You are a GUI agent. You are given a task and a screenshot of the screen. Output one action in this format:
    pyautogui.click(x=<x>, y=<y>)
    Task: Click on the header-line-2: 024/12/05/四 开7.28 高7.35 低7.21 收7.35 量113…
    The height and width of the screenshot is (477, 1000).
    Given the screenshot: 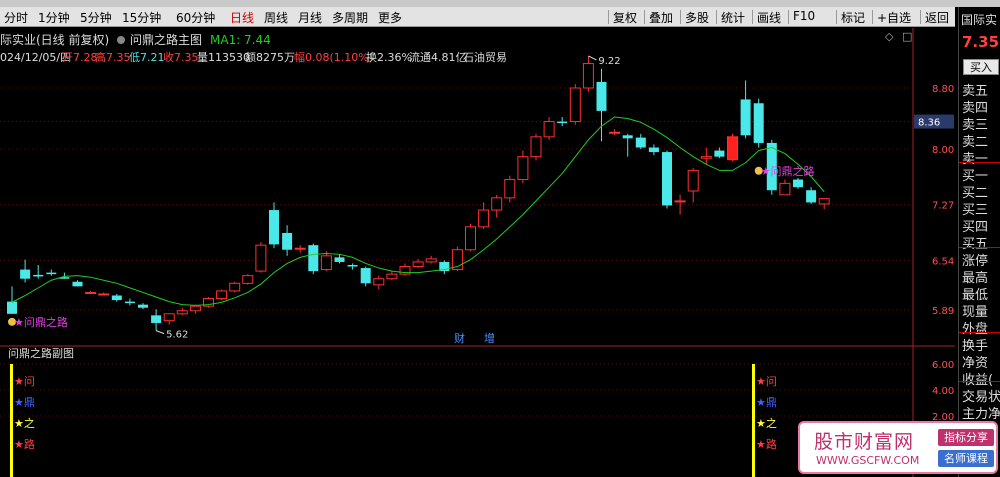 What is the action you would take?
    pyautogui.click(x=253, y=57)
    